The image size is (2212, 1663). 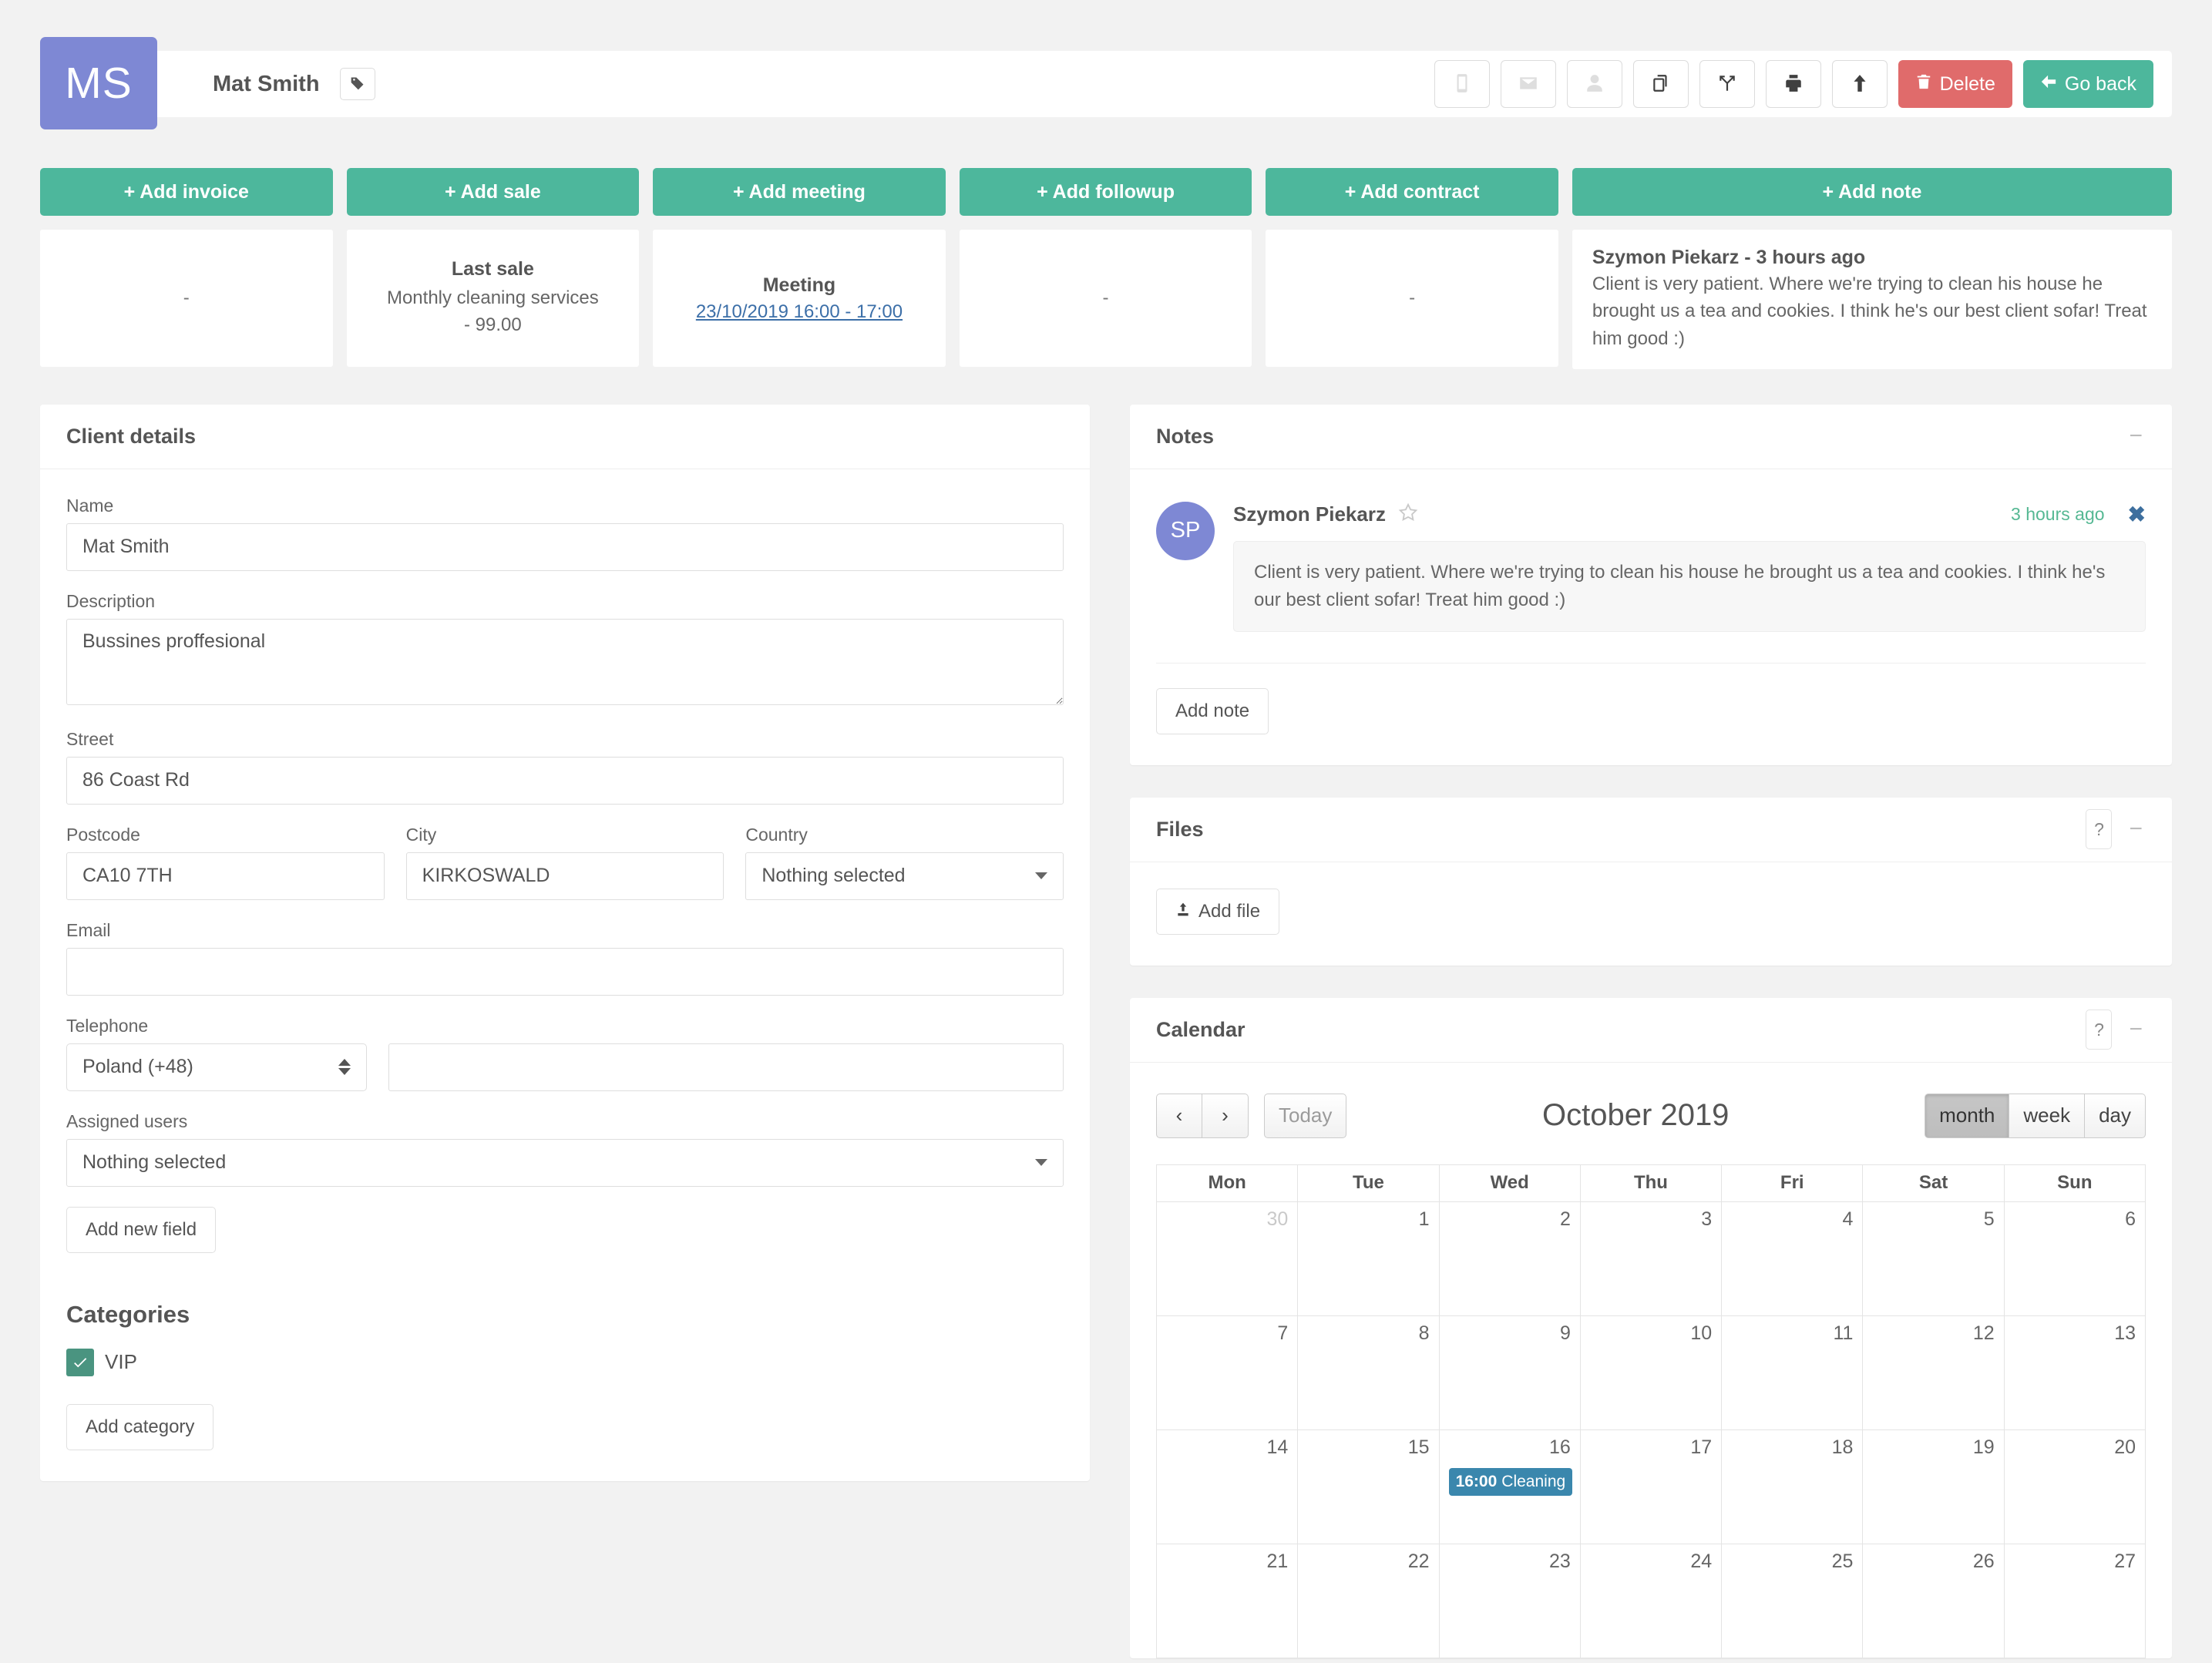 I want to click on add-file-button: Add file, so click(x=1218, y=911).